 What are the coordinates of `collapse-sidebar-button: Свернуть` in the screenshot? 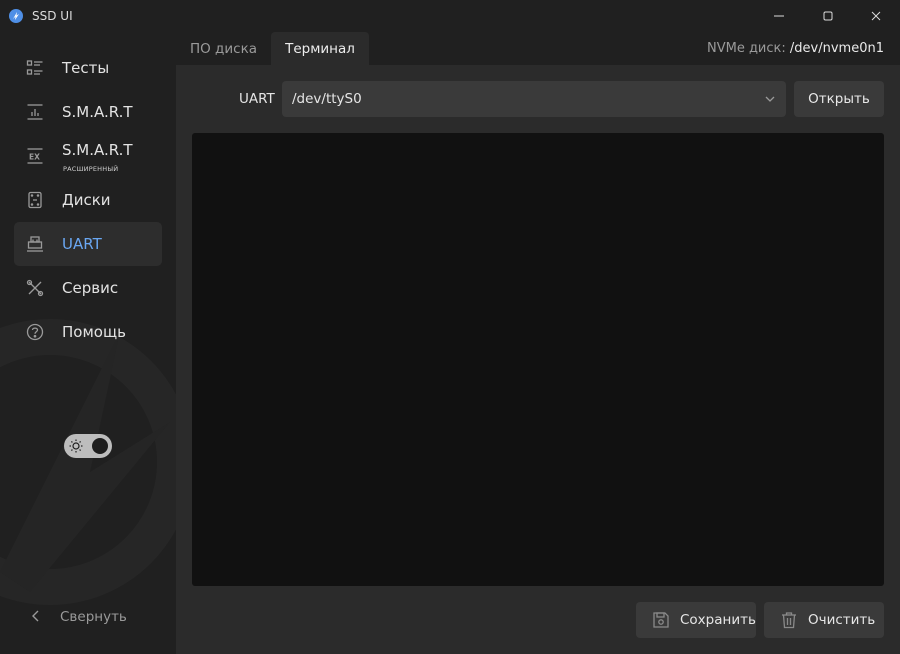 It's located at (77, 616).